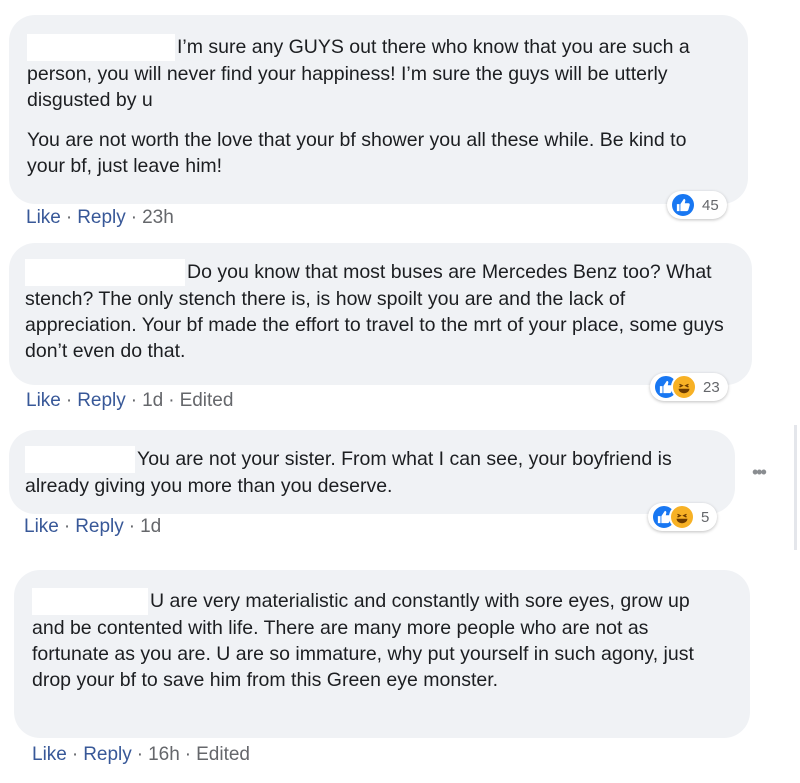 This screenshot has height=783, width=800. I want to click on reaction-count: 45, so click(710, 205).